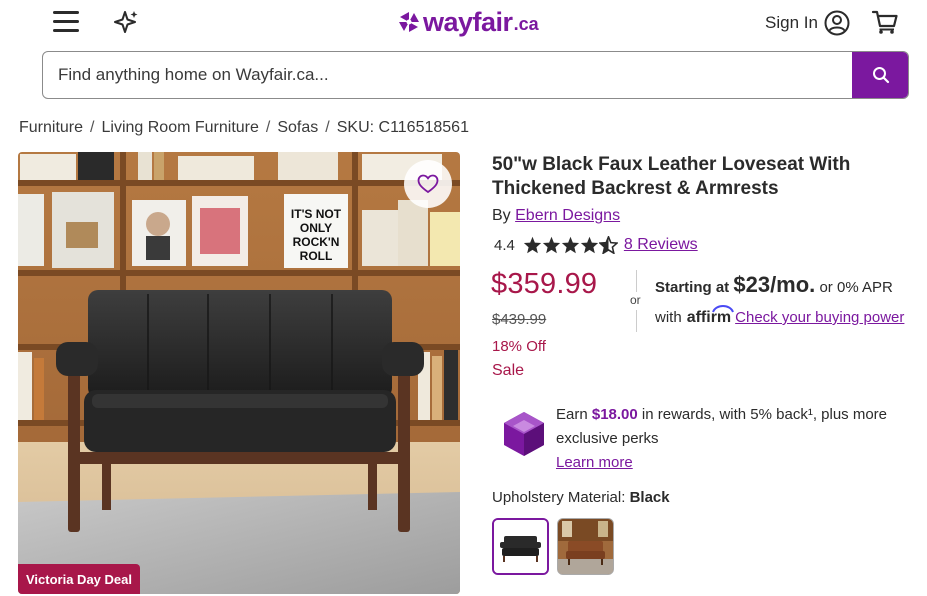 The image size is (927, 596). Describe the element at coordinates (519, 346) in the screenshot. I see `discount-label: 18% Off` at that location.